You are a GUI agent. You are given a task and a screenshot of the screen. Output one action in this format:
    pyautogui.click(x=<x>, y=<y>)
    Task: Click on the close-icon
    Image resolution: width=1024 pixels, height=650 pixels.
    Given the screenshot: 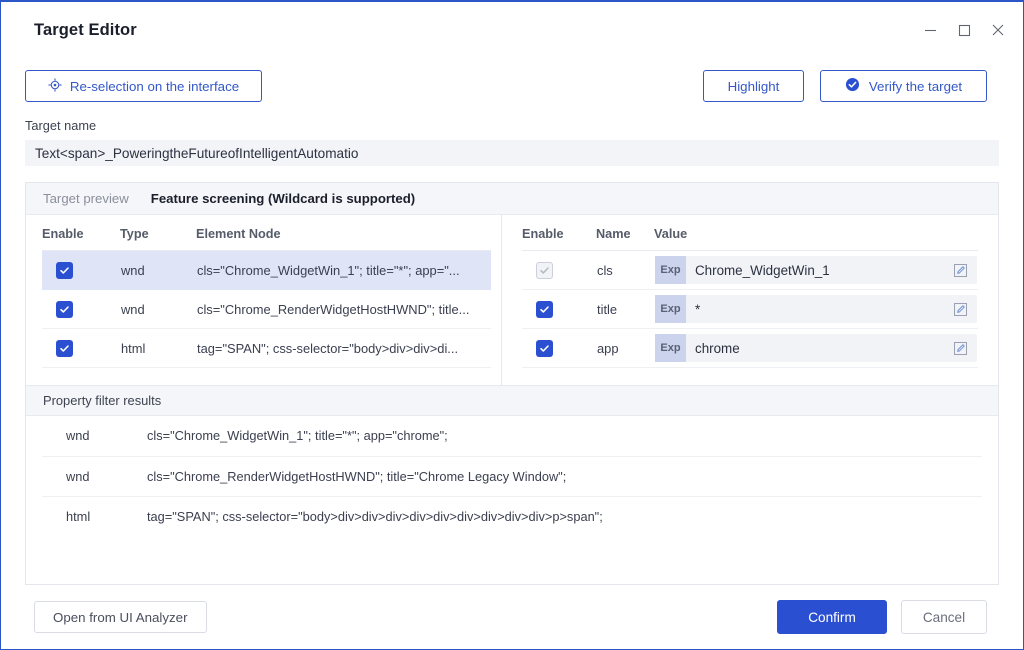 What is the action you would take?
    pyautogui.click(x=998, y=30)
    